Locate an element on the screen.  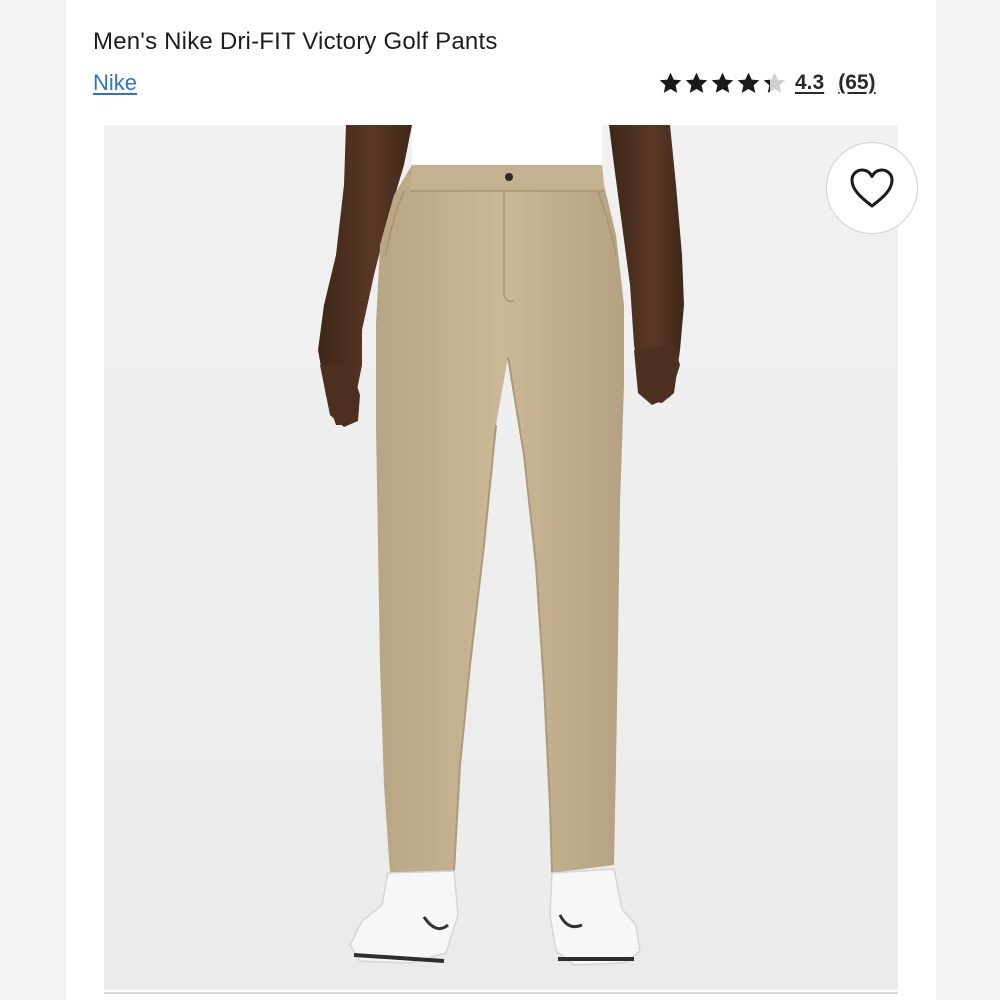
favorite-button is located at coordinates (872, 188).